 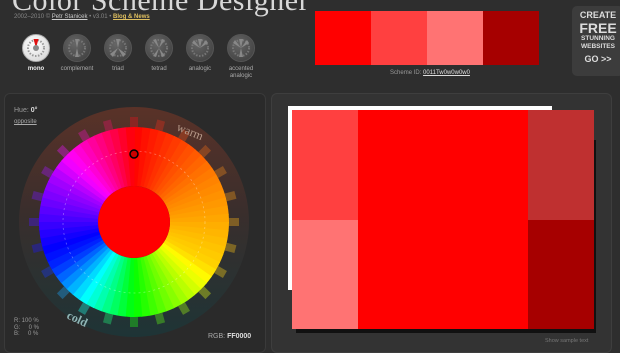 What do you see at coordinates (598, 28) in the screenshot?
I see `promo-line-2: FREE` at bounding box center [598, 28].